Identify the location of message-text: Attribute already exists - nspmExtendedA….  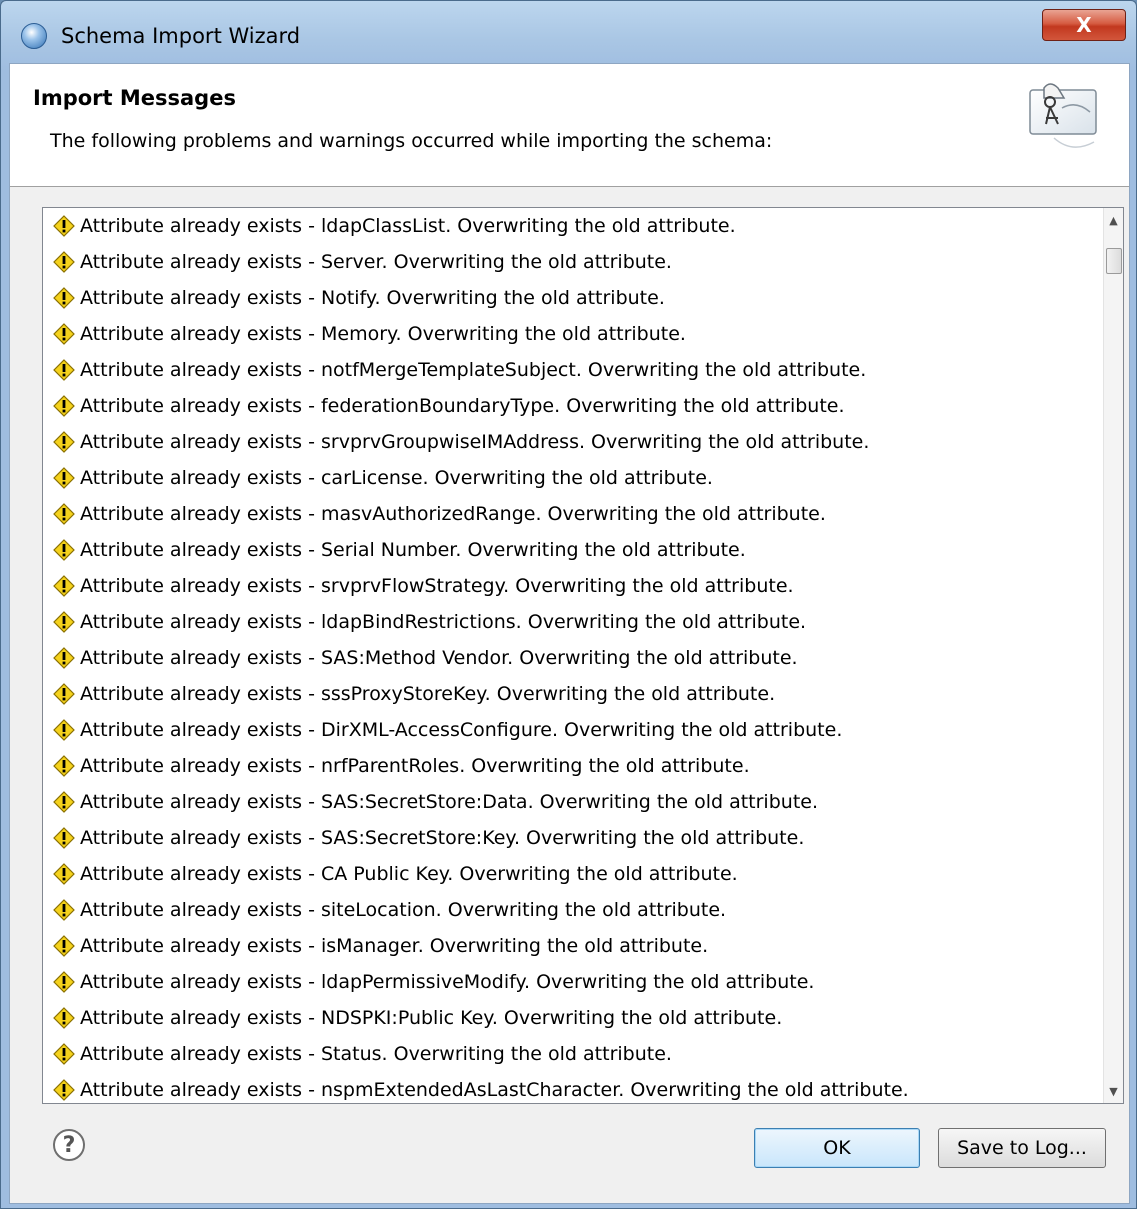
(494, 1090).